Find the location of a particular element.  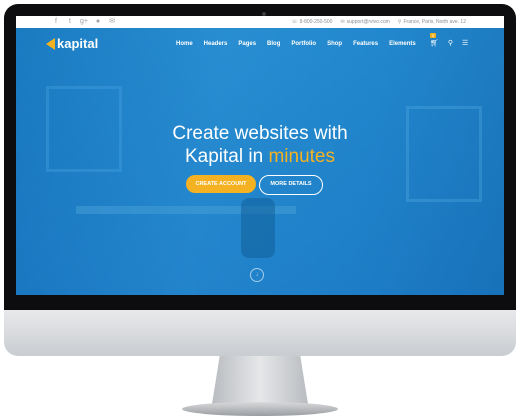

hero-title-line2: Kapital in minutes is located at coordinates (260, 156).